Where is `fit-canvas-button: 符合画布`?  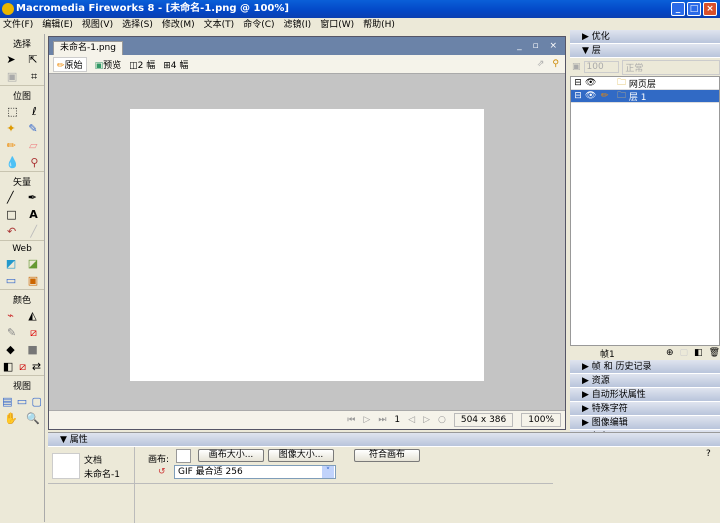 fit-canvas-button: 符合画布 is located at coordinates (387, 455).